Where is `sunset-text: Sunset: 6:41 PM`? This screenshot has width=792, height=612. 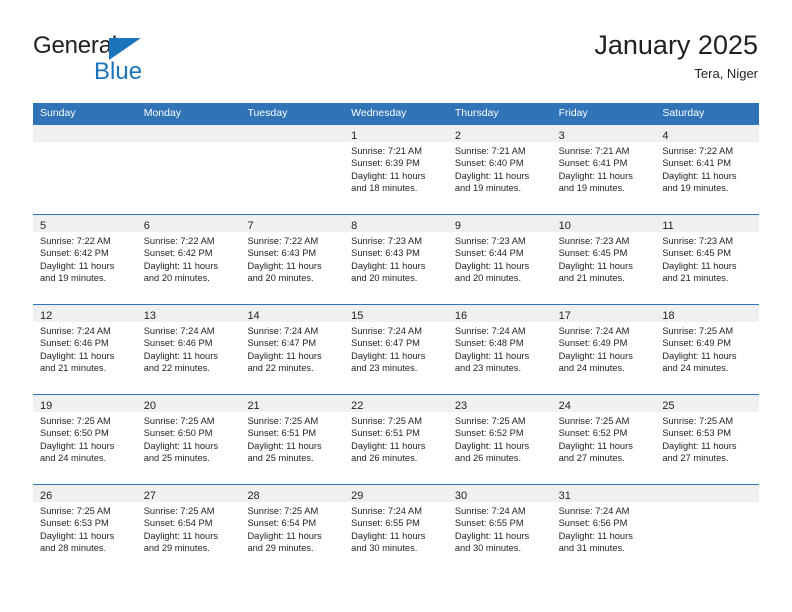 sunset-text: Sunset: 6:41 PM is located at coordinates (697, 163).